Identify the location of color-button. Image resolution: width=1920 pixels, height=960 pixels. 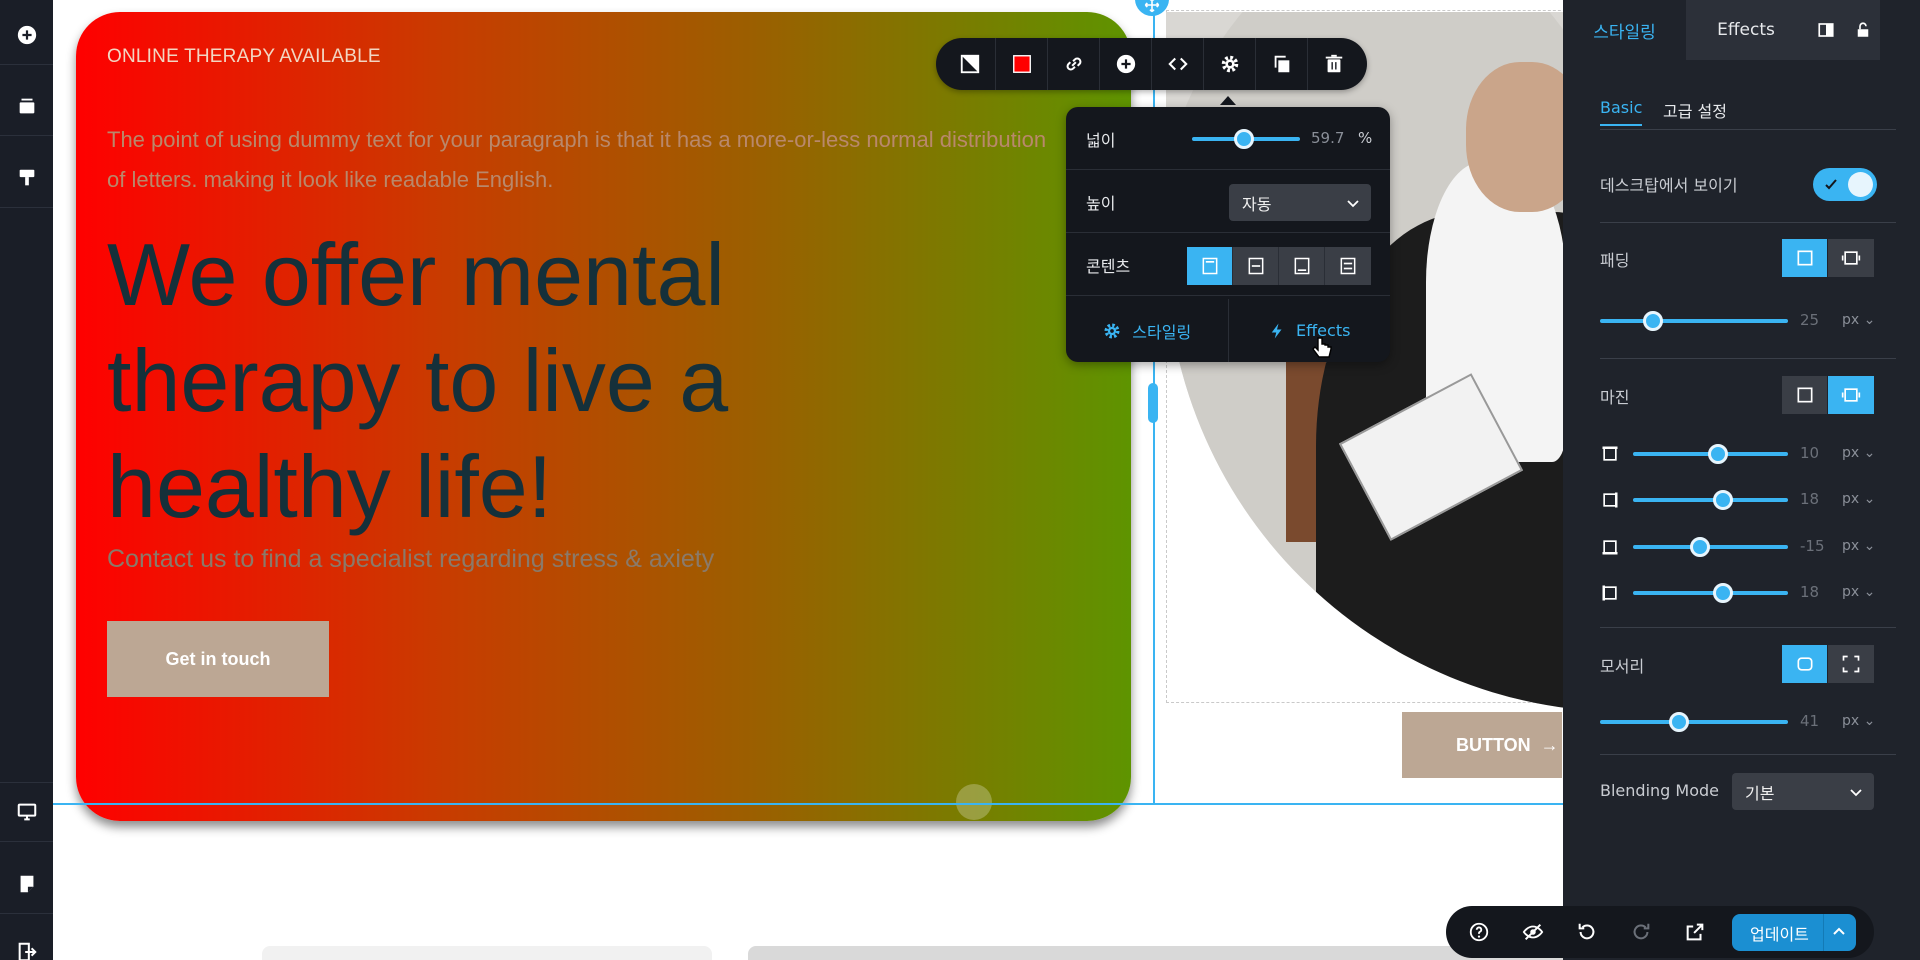
(1022, 64).